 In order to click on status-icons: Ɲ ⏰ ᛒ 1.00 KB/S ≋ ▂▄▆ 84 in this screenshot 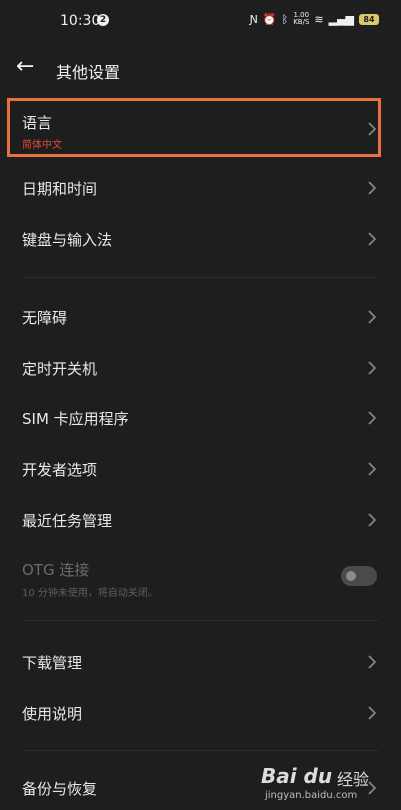, I will do `click(314, 19)`.